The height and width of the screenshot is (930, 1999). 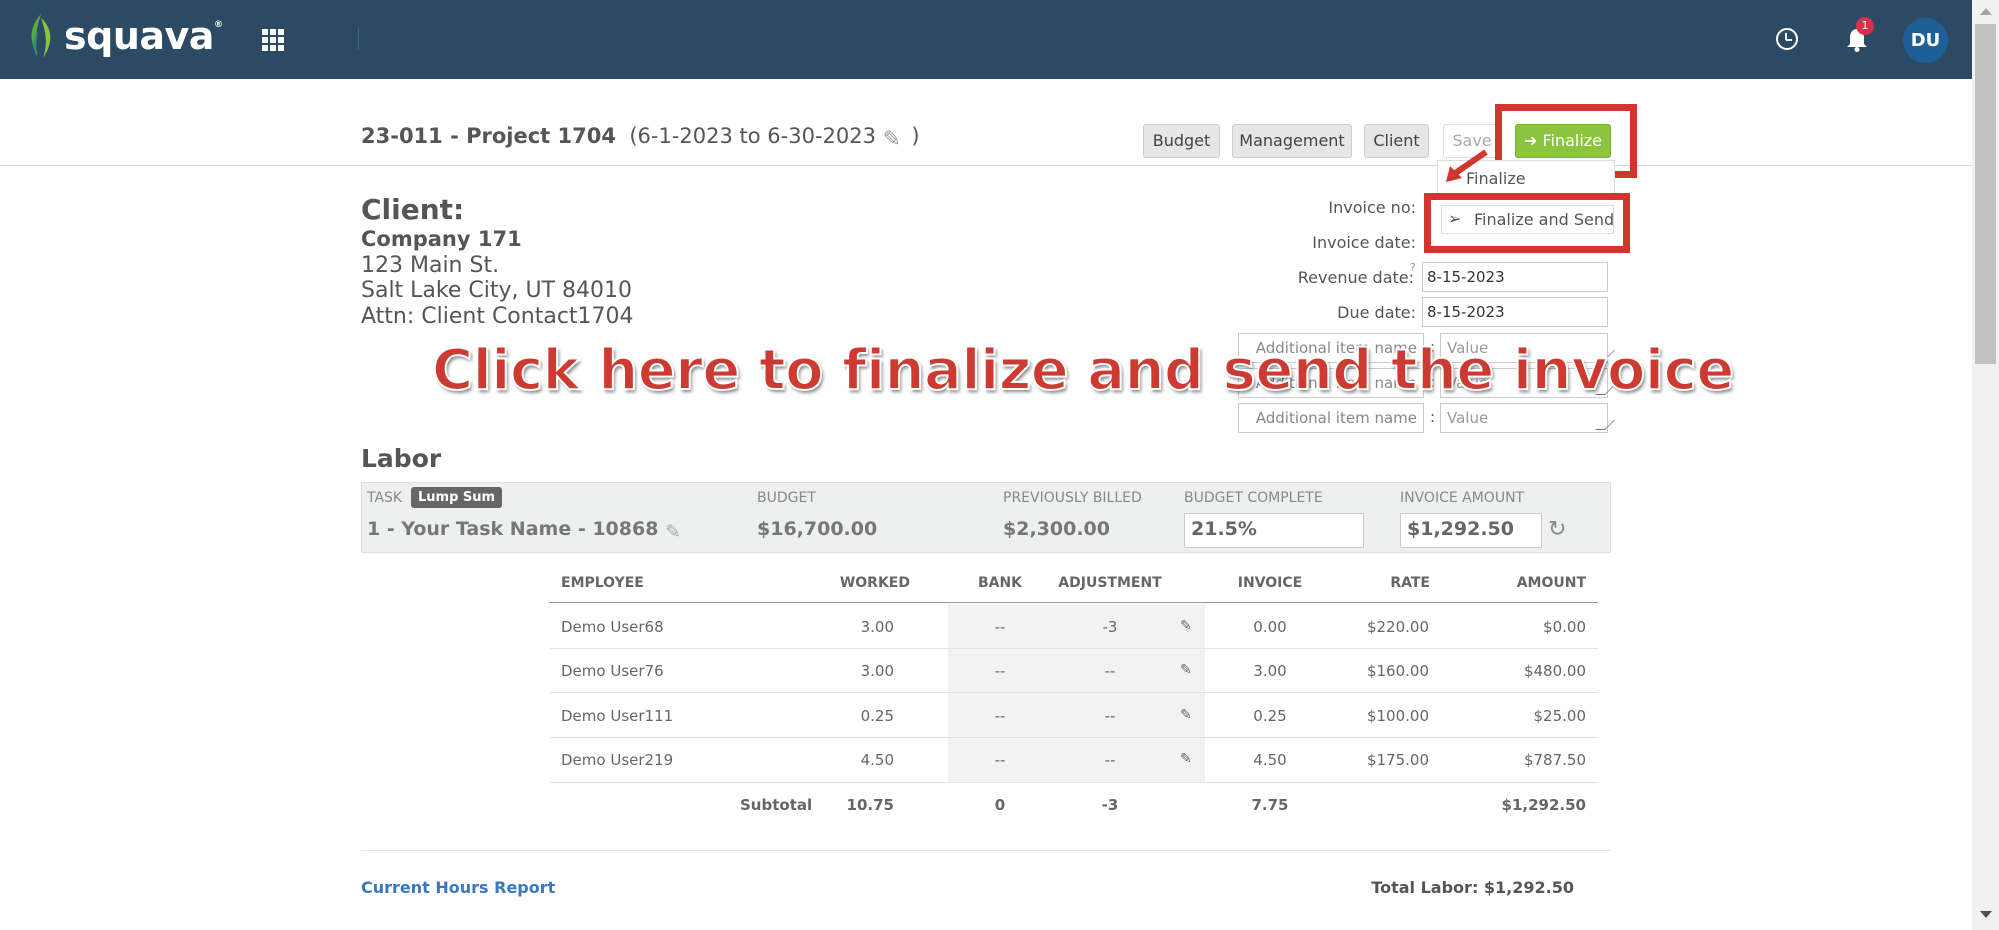 I want to click on leaf-logo-icon, so click(x=41, y=36).